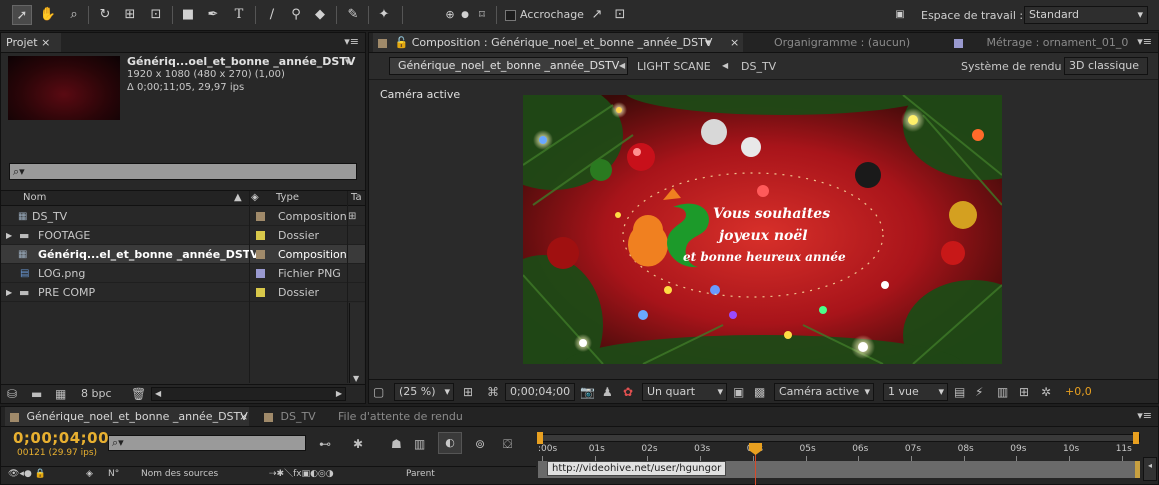 The image size is (1159, 485). What do you see at coordinates (597, 15) in the screenshot?
I see `snap-icon: ↗` at bounding box center [597, 15].